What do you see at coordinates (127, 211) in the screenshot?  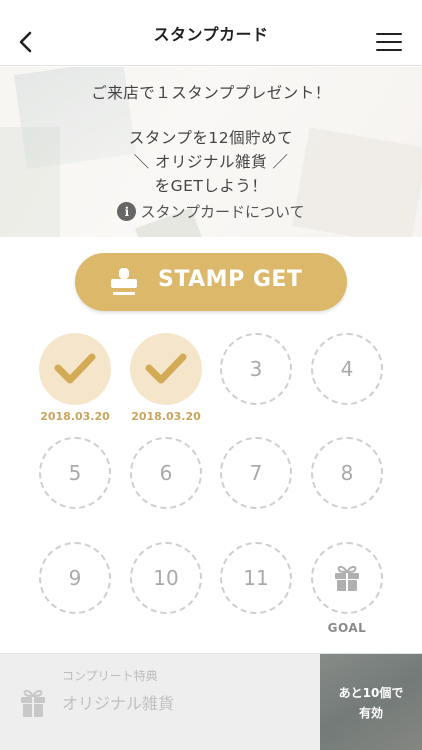 I see `info-icon: i` at bounding box center [127, 211].